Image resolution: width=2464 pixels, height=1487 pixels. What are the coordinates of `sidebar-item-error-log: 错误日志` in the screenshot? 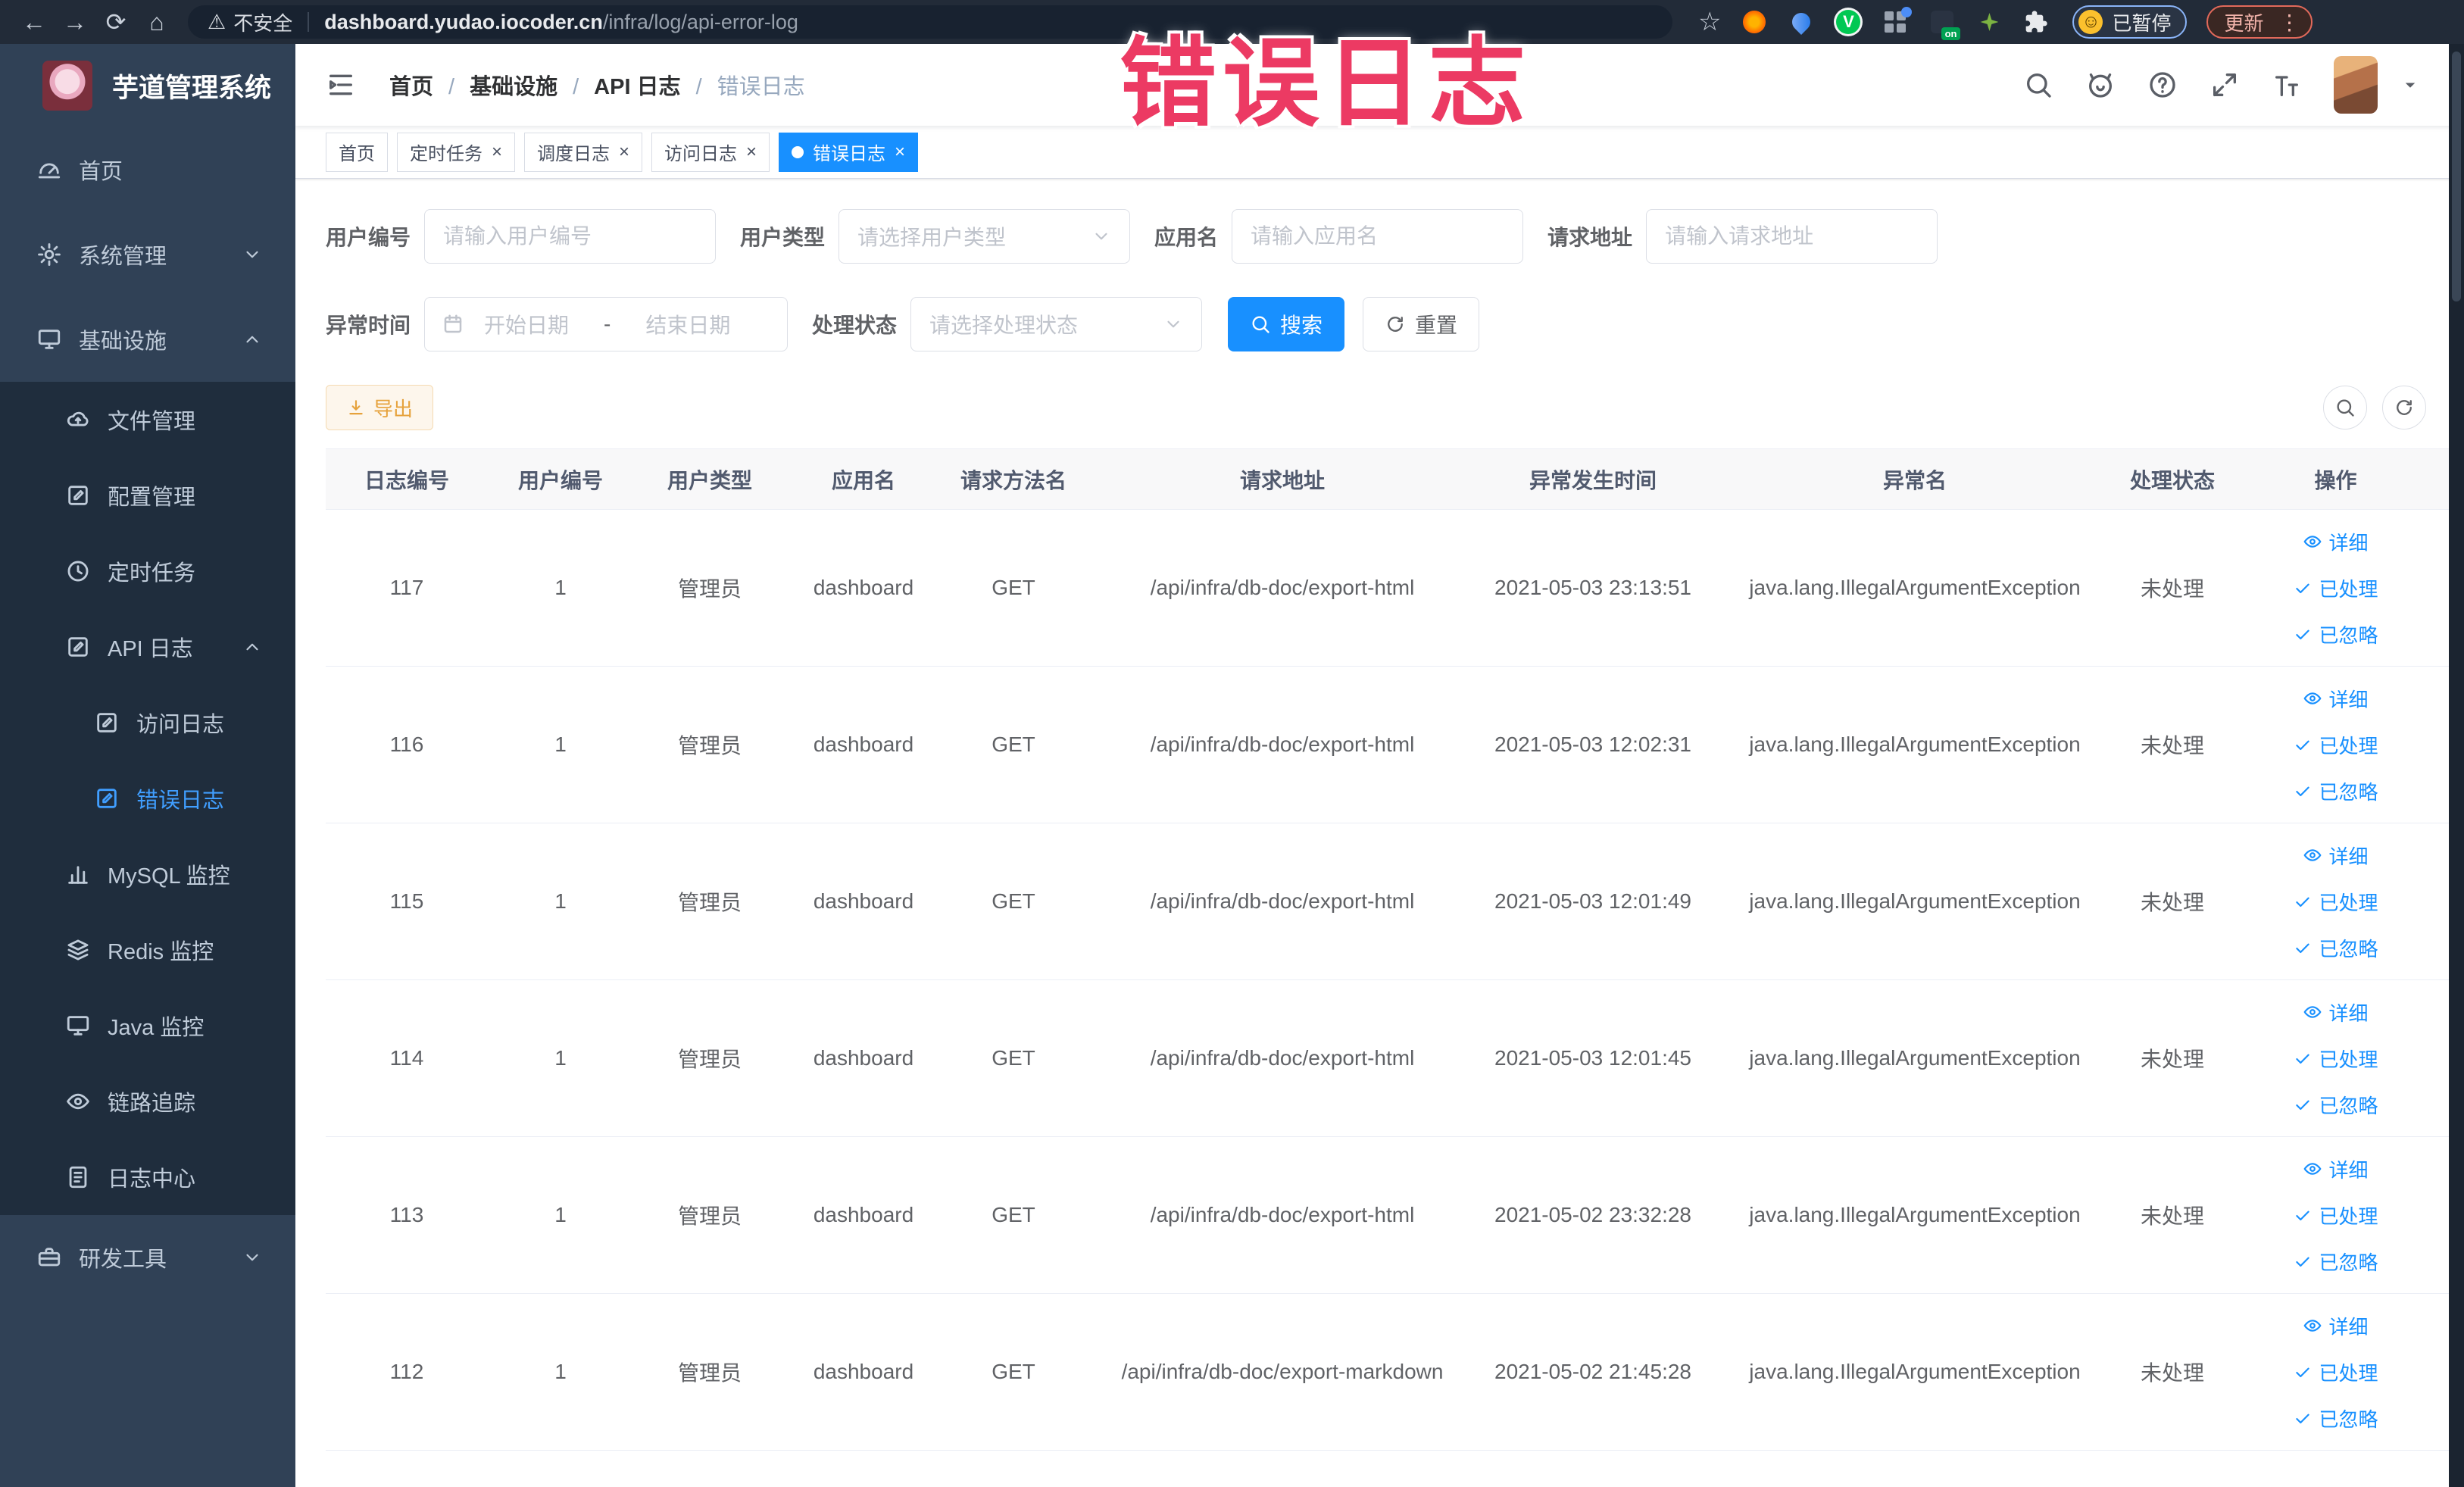 It's located at (147, 798).